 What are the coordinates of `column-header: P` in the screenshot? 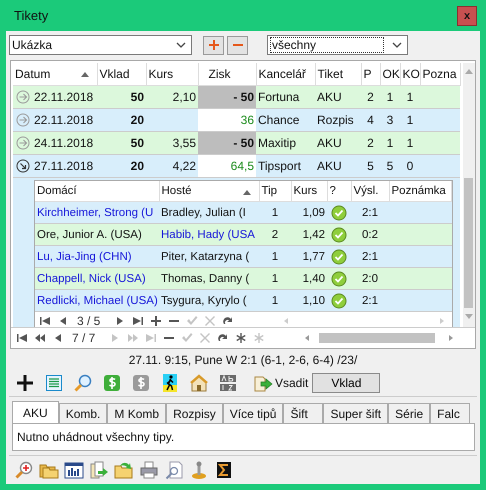 It's located at (370, 74).